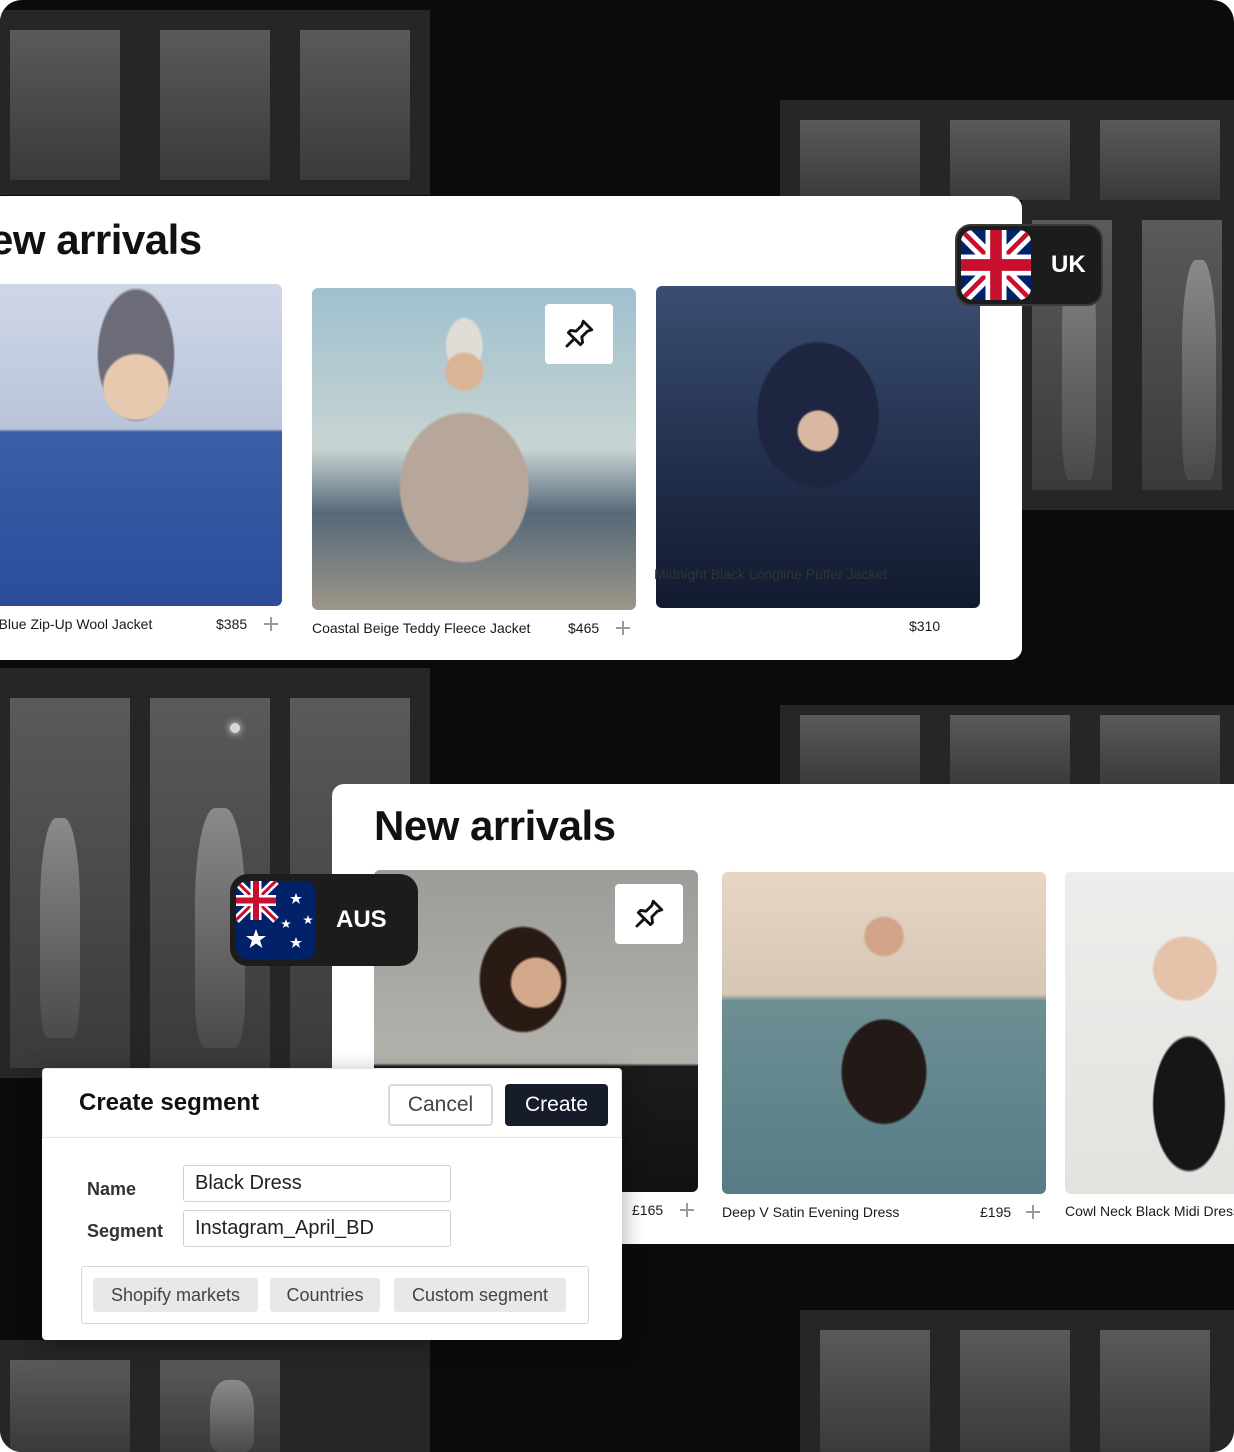 This screenshot has height=1452, width=1234. Describe the element at coordinates (996, 265) in the screenshot. I see `uk-flag-icon` at that location.